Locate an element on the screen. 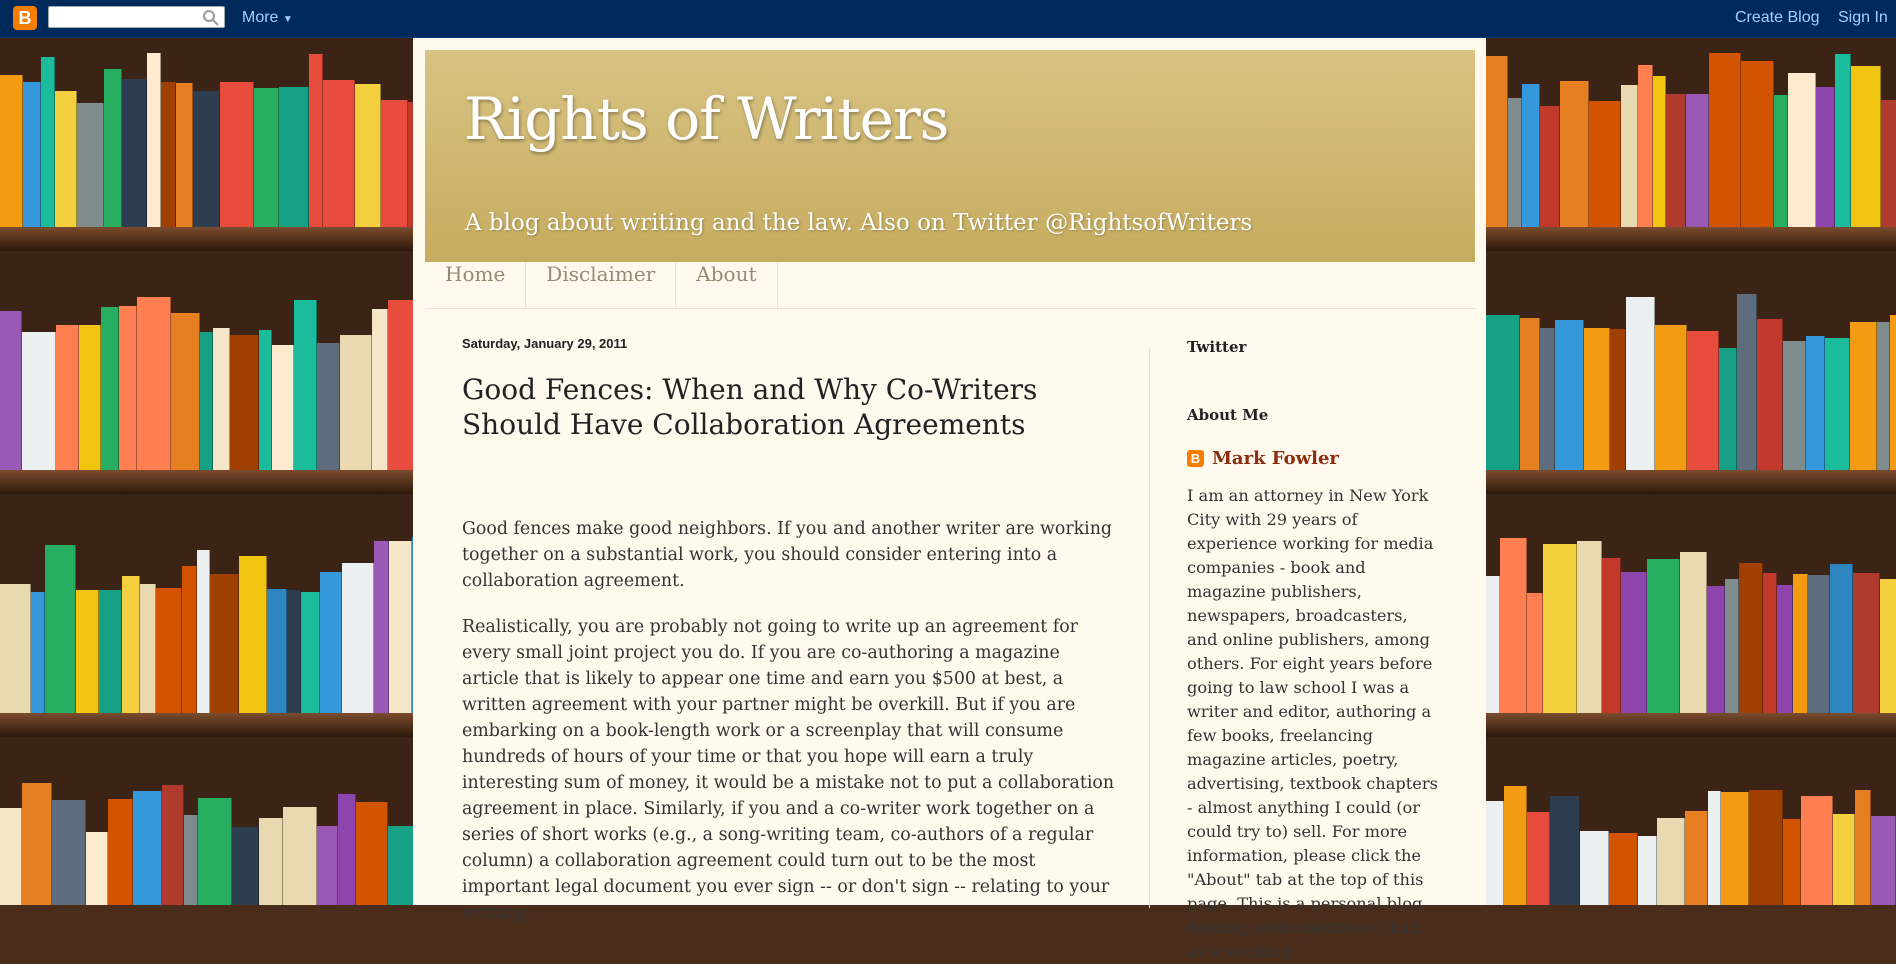 The height and width of the screenshot is (964, 1896). profile-name: Mark Fowler is located at coordinates (1275, 458).